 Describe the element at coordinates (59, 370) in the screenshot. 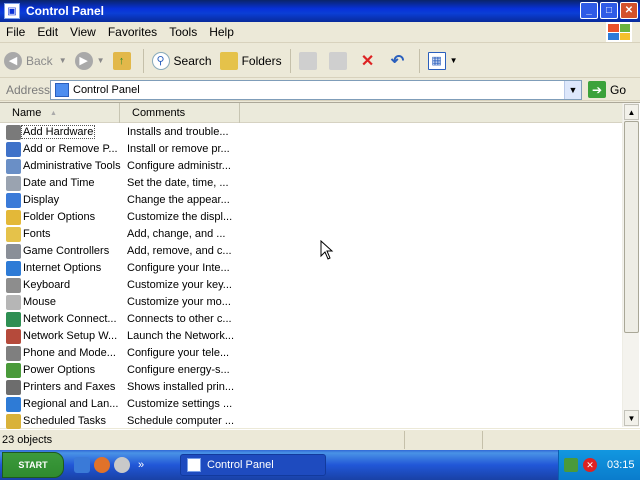

I see `item-name: Power Options` at that location.